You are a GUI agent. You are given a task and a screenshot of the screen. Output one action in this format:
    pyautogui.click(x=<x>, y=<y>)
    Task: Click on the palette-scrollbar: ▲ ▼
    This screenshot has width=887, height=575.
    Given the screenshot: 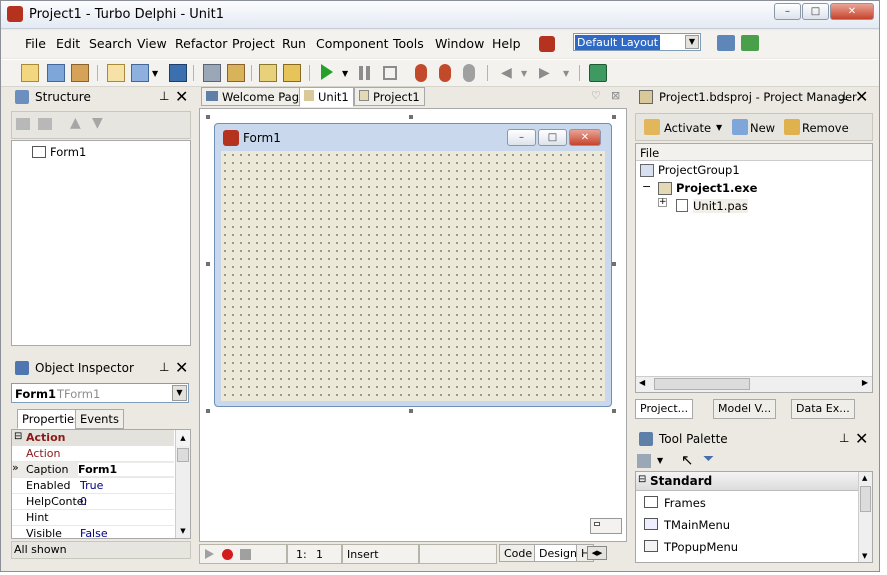 What is the action you would take?
    pyautogui.click(x=865, y=517)
    